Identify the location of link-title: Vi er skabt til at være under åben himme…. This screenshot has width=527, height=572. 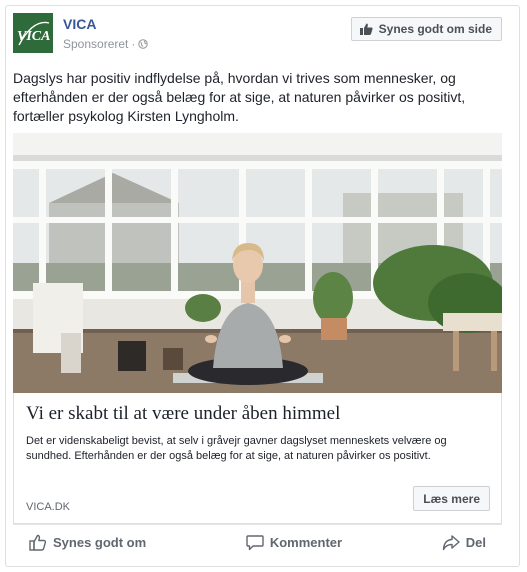
(258, 414).